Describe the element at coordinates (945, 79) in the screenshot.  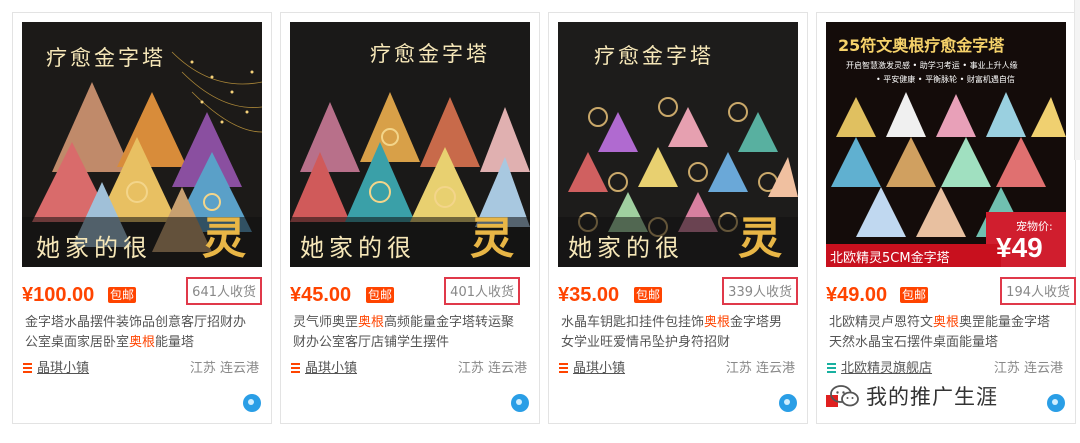
I see `image-feature-line-2: • 平安健康 • 平衡脉轮 • 财富机遇自信` at that location.